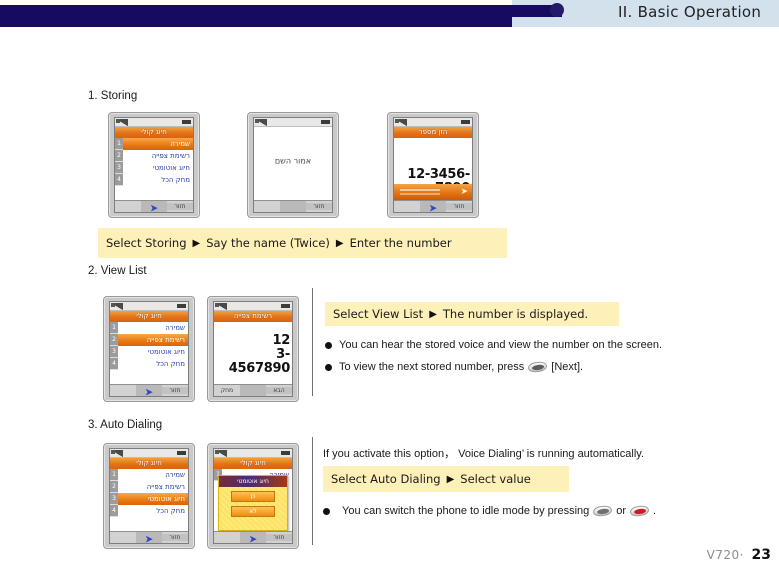 The width and height of the screenshot is (779, 570). Describe the element at coordinates (227, 390) in the screenshot. I see `softkey-left: מחק` at that location.